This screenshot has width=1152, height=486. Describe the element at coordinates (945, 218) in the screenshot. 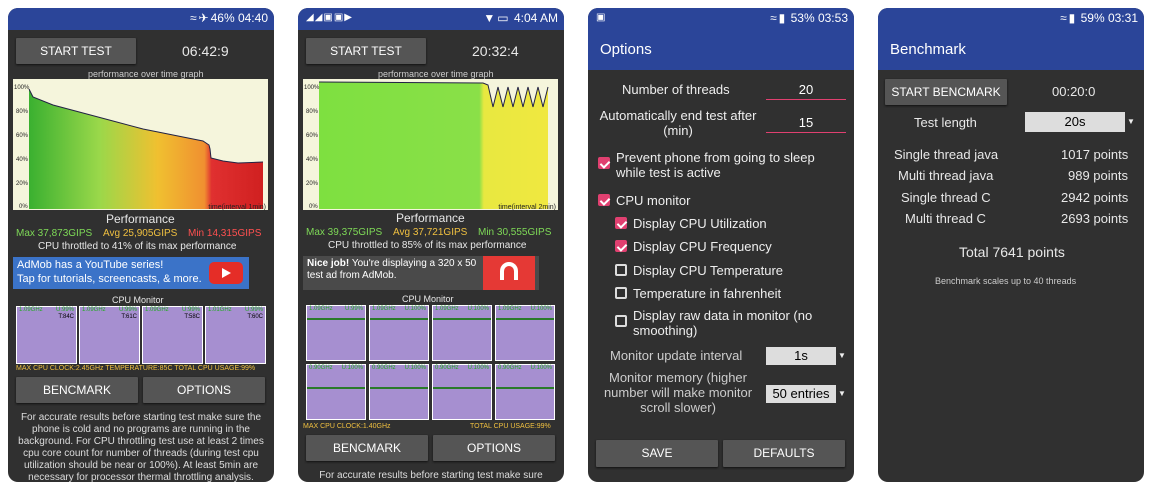

I see `result-name: Multi thread C` at that location.